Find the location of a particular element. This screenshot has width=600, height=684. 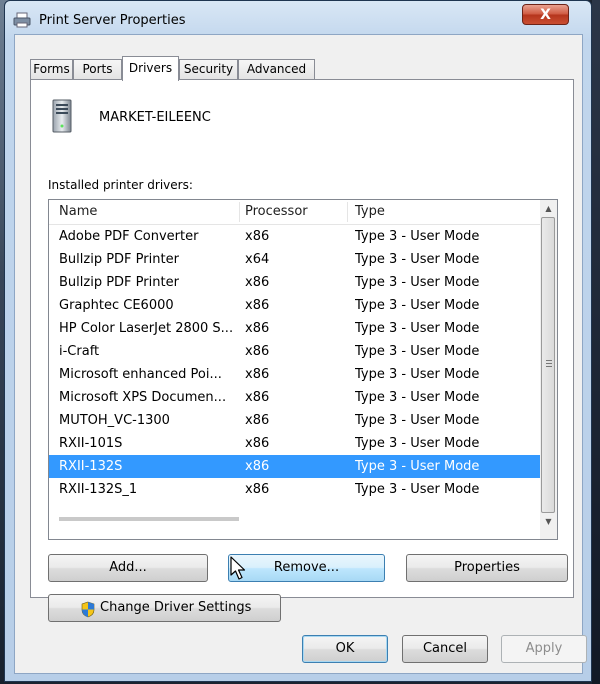

server-name: MARKET-EILEENC is located at coordinates (155, 117).